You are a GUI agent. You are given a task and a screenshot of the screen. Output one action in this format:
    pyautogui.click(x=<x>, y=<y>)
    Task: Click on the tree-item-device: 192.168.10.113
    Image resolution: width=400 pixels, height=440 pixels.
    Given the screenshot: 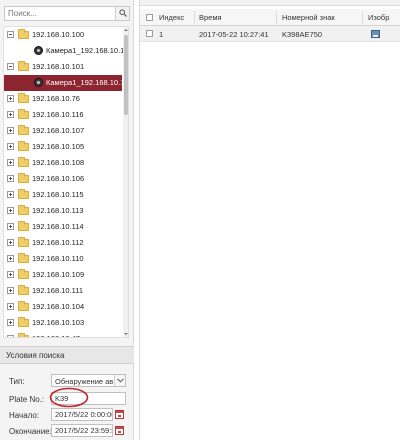 What is the action you would take?
    pyautogui.click(x=63, y=211)
    